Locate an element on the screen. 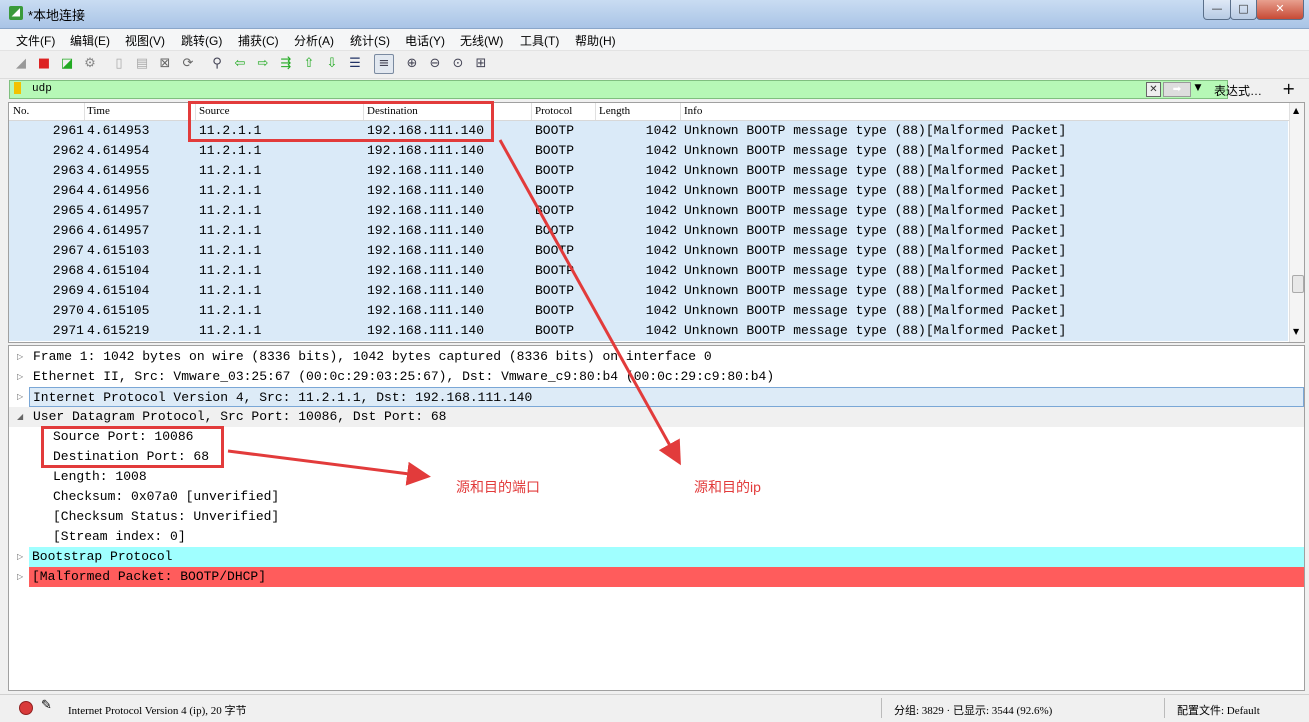 Image resolution: width=1309 pixels, height=722 pixels. minimize-button: — is located at coordinates (1217, 10).